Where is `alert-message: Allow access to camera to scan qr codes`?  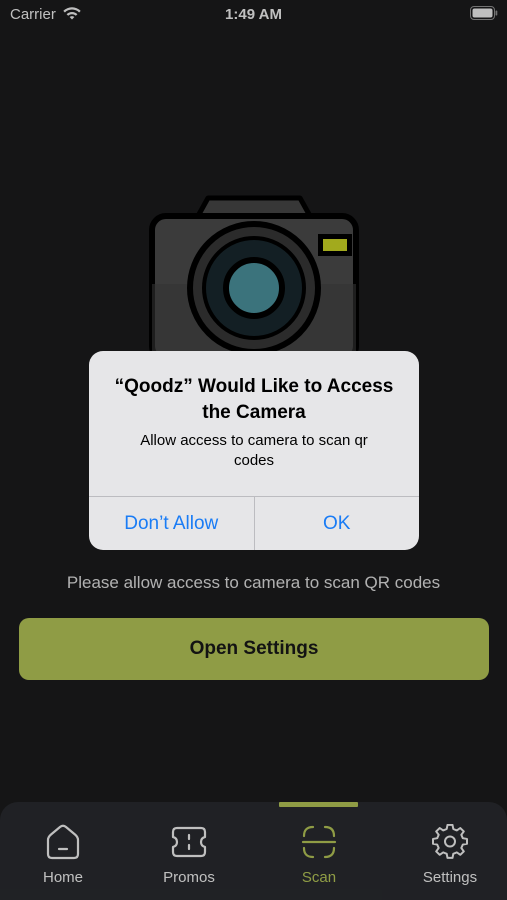
alert-message: Allow access to camera to scan qr codes is located at coordinates (254, 450).